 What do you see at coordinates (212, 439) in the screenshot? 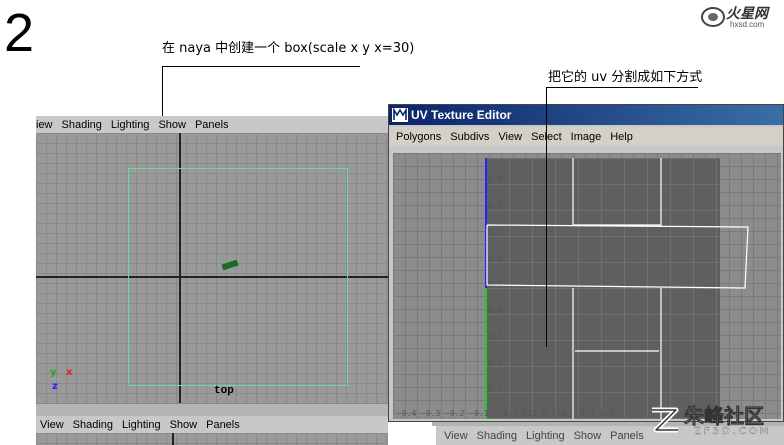
I see `bottom-viewport` at bounding box center [212, 439].